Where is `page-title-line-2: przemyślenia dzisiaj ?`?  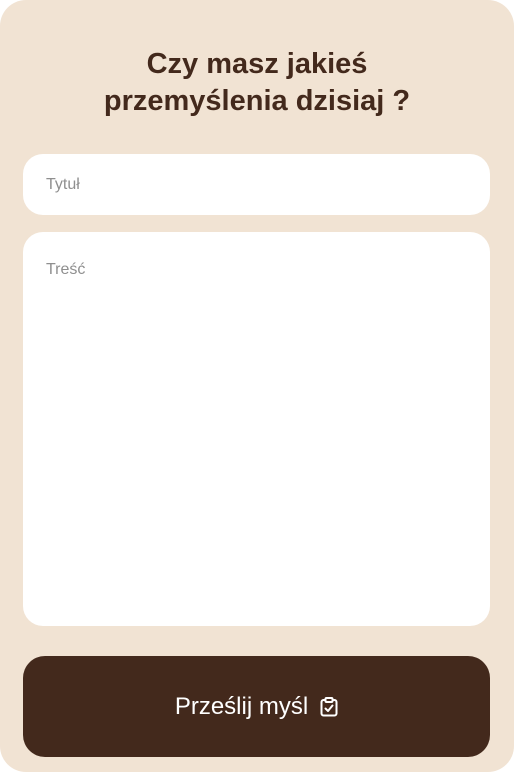
page-title-line-2: przemyślenia dzisiaj ? is located at coordinates (257, 101).